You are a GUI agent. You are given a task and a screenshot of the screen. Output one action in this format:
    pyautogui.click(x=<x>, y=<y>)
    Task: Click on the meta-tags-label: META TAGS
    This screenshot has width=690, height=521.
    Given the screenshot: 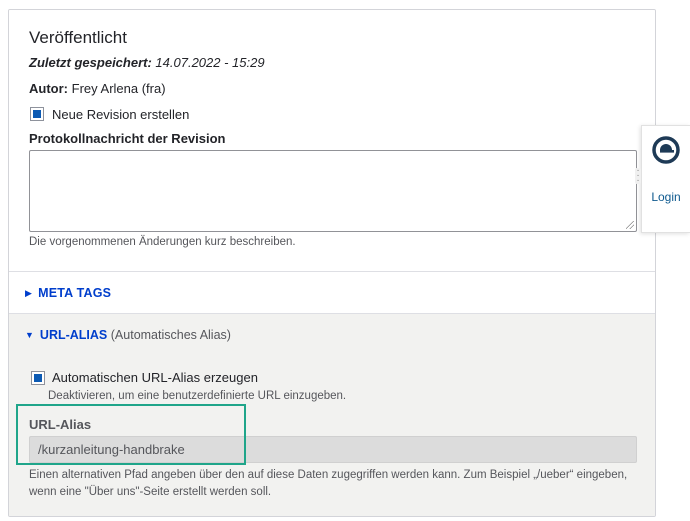 What is the action you would take?
    pyautogui.click(x=75, y=293)
    